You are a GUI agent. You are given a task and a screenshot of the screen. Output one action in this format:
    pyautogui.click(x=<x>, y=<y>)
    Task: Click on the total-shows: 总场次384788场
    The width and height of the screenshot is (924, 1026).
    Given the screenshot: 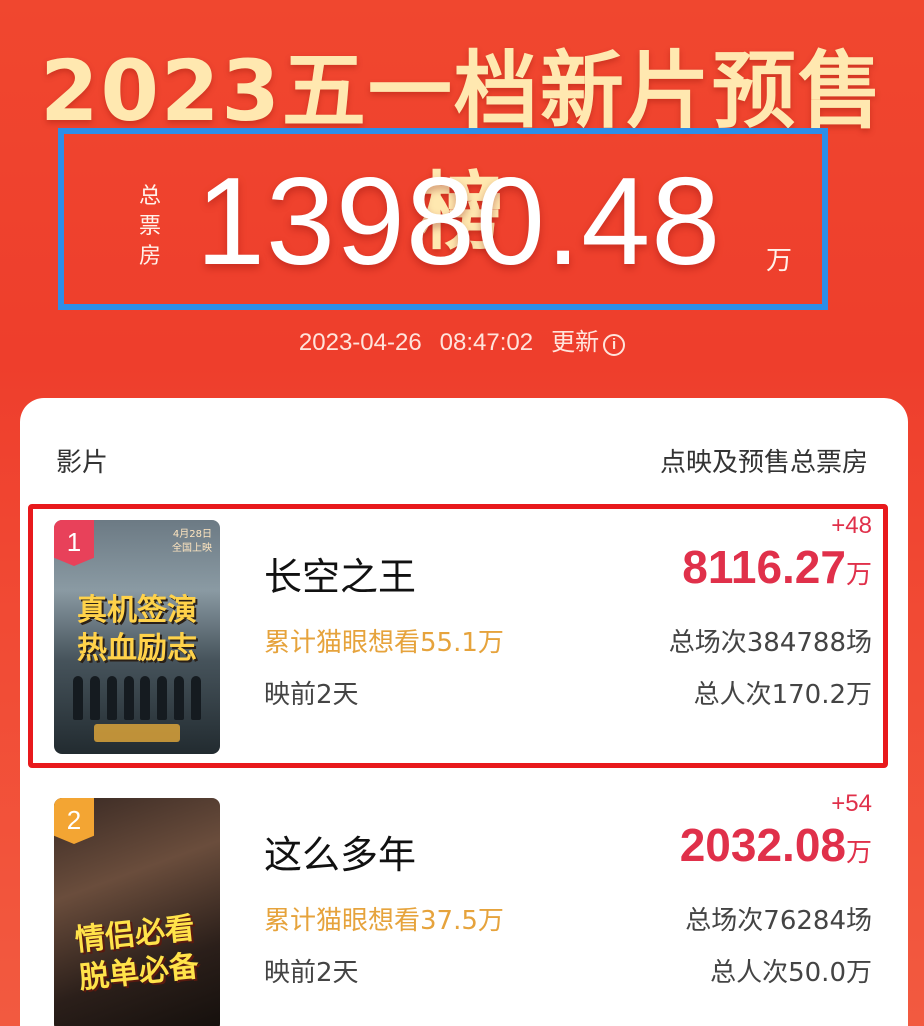 What is the action you would take?
    pyautogui.click(x=770, y=643)
    